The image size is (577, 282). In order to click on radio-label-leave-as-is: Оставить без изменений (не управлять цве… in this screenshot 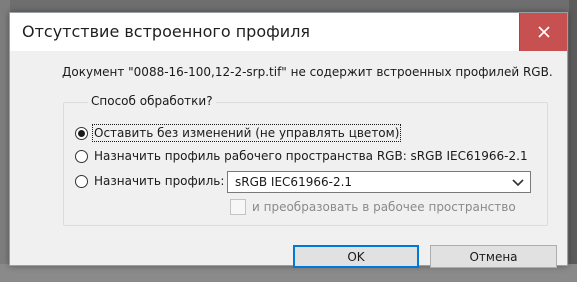, I will do `click(246, 133)`.